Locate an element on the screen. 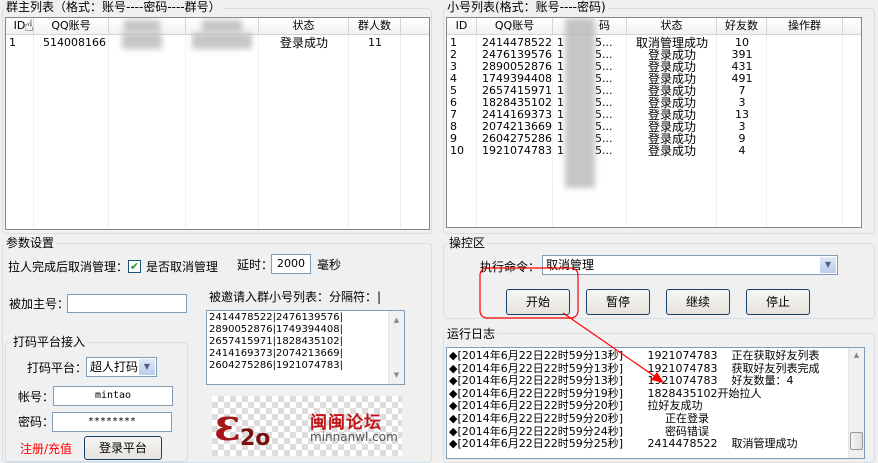 This screenshot has width=878, height=463. annotation-arrow-head is located at coordinates (657, 377).